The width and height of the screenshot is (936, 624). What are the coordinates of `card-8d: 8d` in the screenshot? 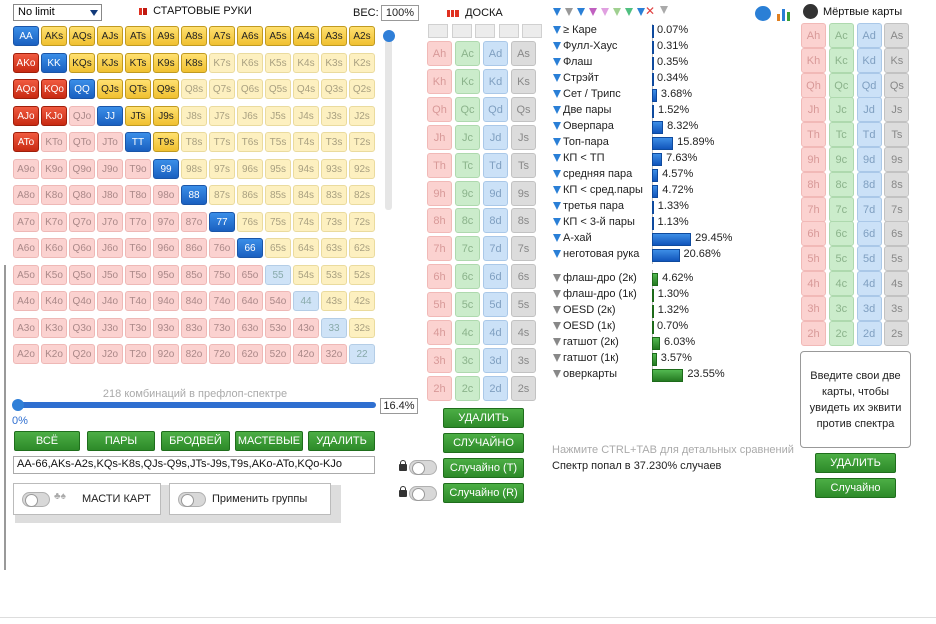 It's located at (495, 221).